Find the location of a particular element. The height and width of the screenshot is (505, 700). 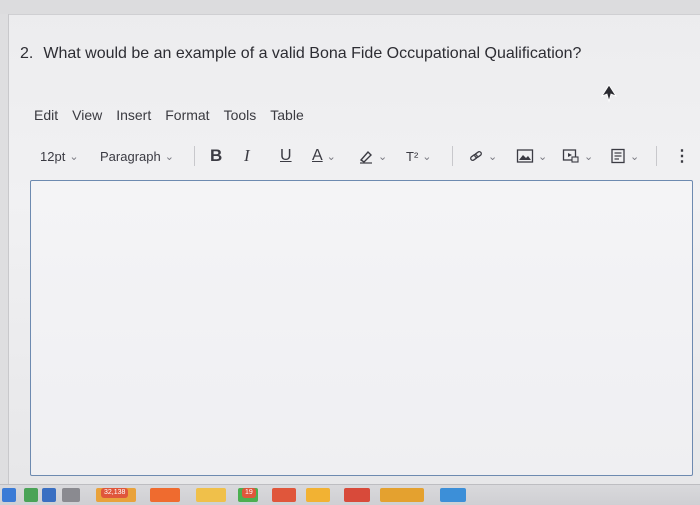

superscript-label: T² is located at coordinates (412, 156).